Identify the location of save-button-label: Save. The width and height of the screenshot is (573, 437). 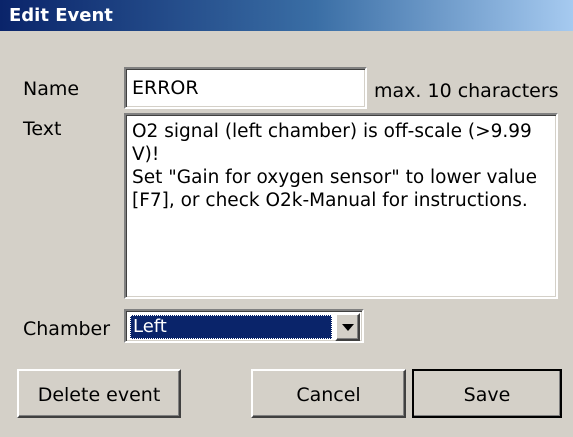
(487, 395).